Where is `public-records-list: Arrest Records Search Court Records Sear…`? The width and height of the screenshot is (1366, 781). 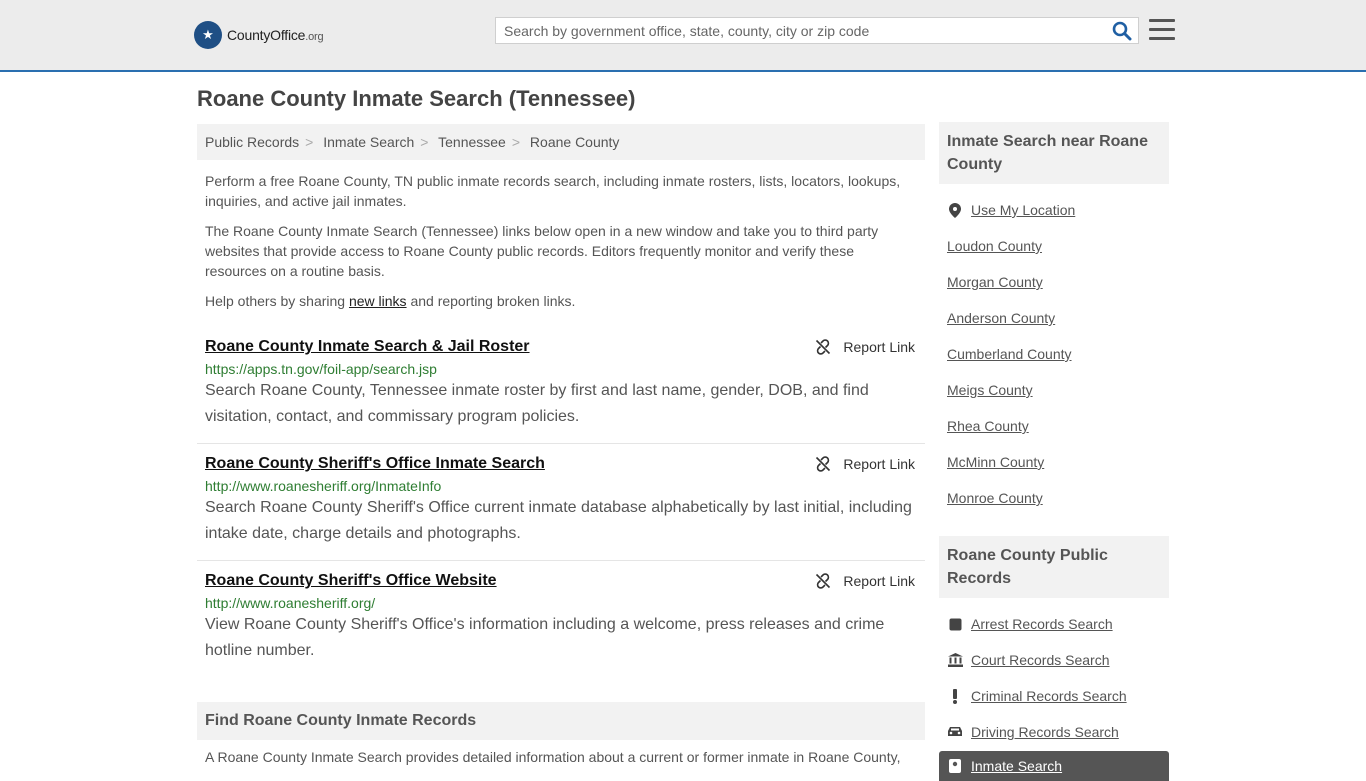
public-records-list: Arrest Records Search Court Records Sear… is located at coordinates (1054, 678).